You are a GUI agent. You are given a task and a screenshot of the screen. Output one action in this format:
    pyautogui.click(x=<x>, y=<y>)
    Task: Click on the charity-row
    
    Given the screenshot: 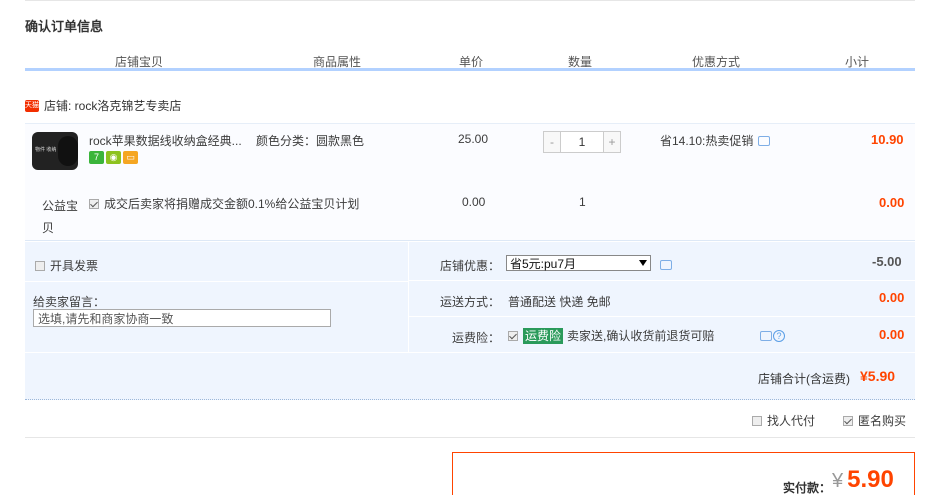 What is the action you would take?
    pyautogui.click(x=470, y=212)
    